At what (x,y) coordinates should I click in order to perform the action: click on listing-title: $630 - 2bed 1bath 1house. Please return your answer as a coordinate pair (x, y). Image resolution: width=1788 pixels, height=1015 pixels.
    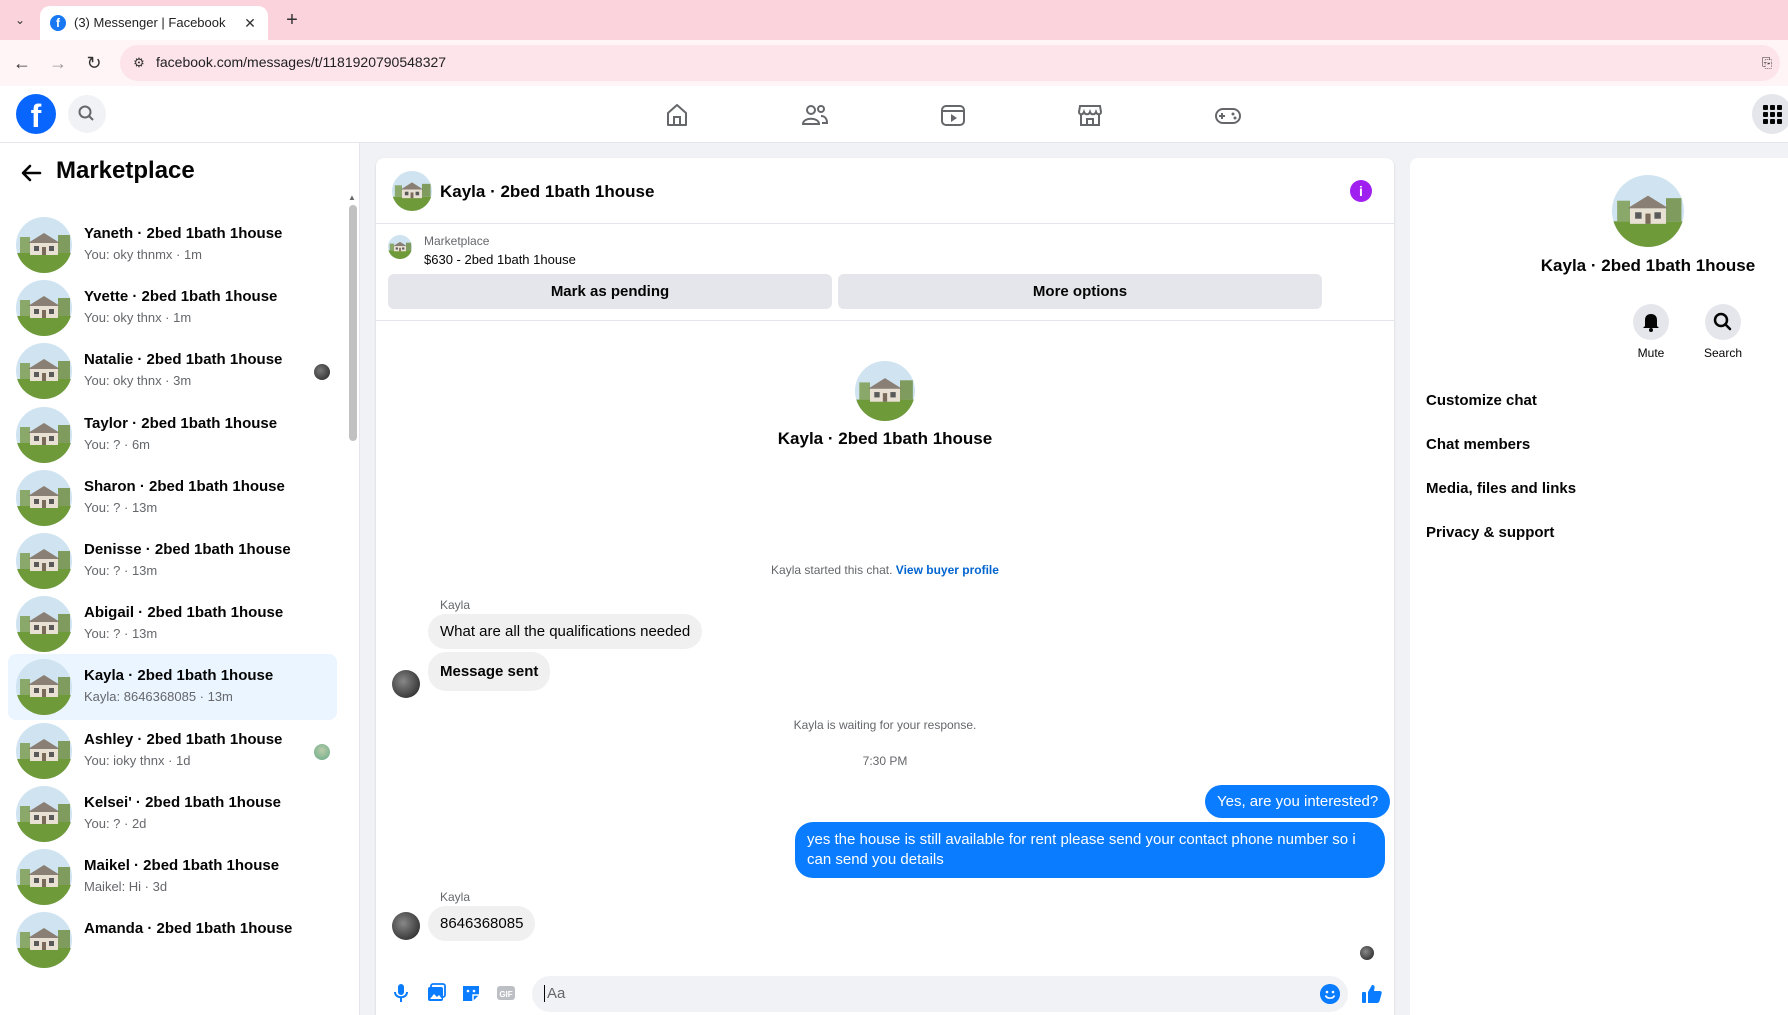
    Looking at the image, I should click on (500, 259).